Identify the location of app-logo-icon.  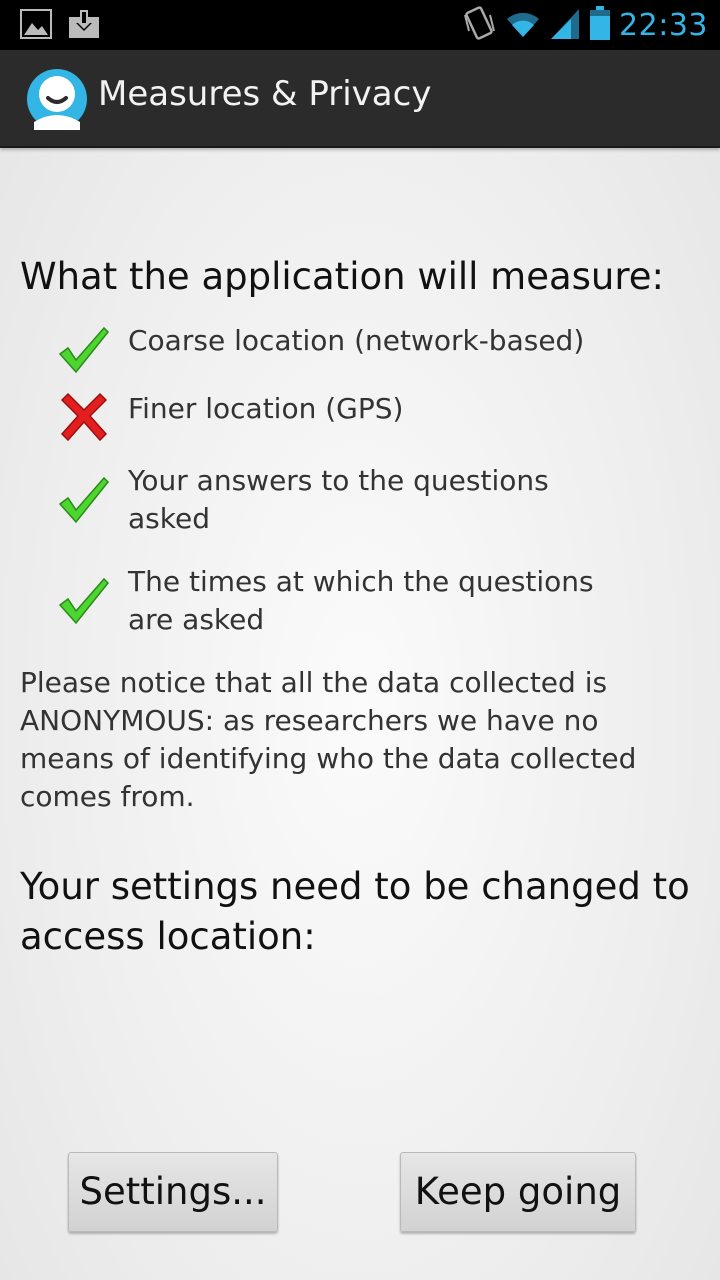
(57, 99).